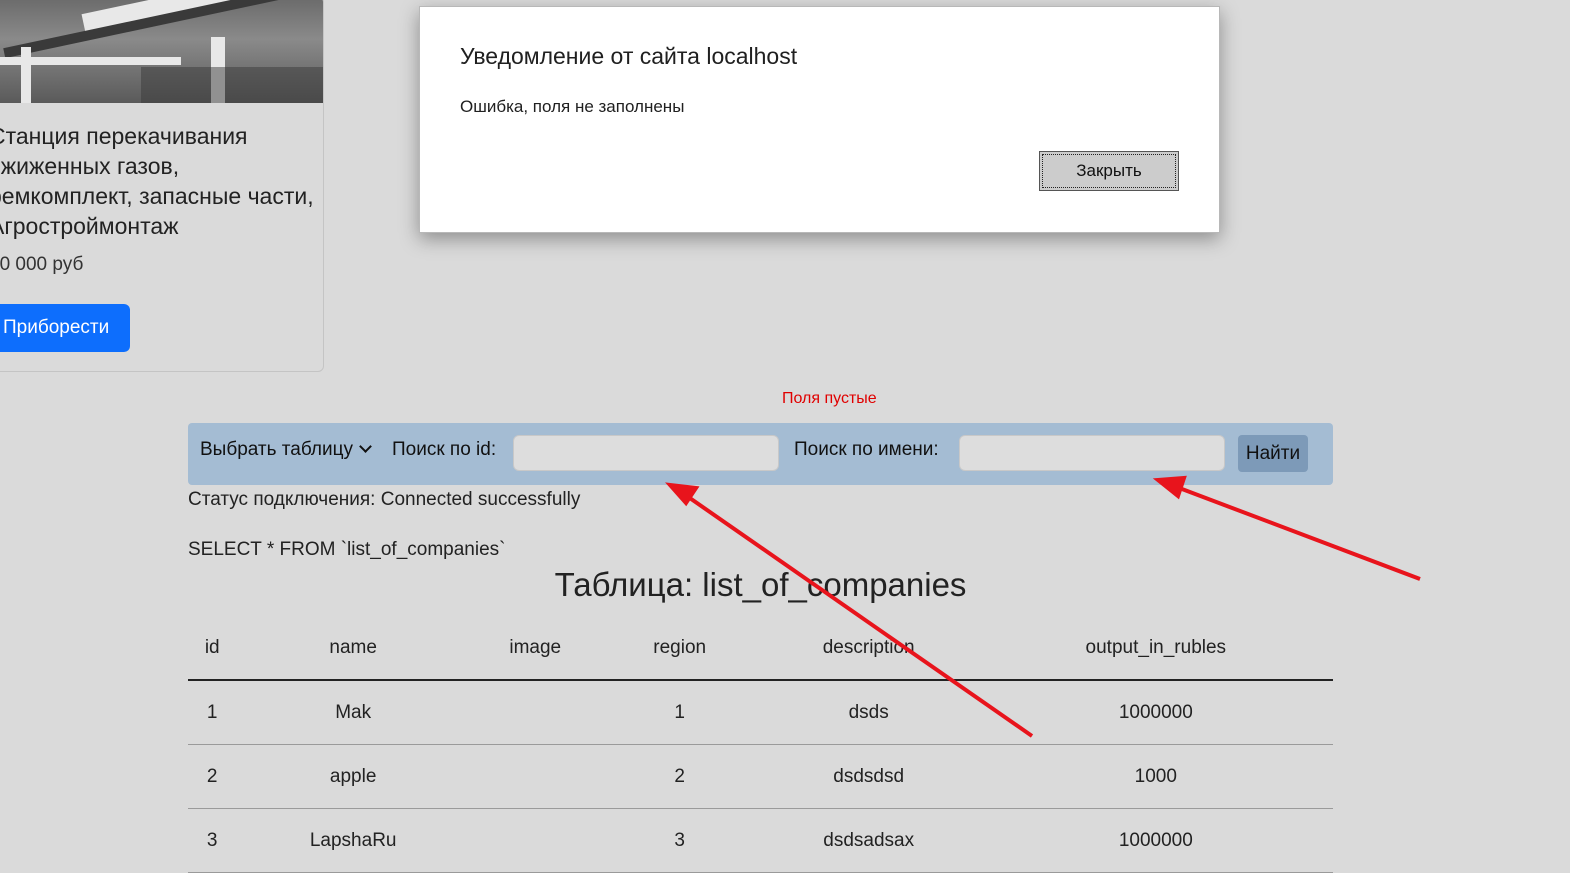 This screenshot has height=873, width=1570. I want to click on table-row: 2 apple 2 dsdsdsd 1000, so click(760, 776).